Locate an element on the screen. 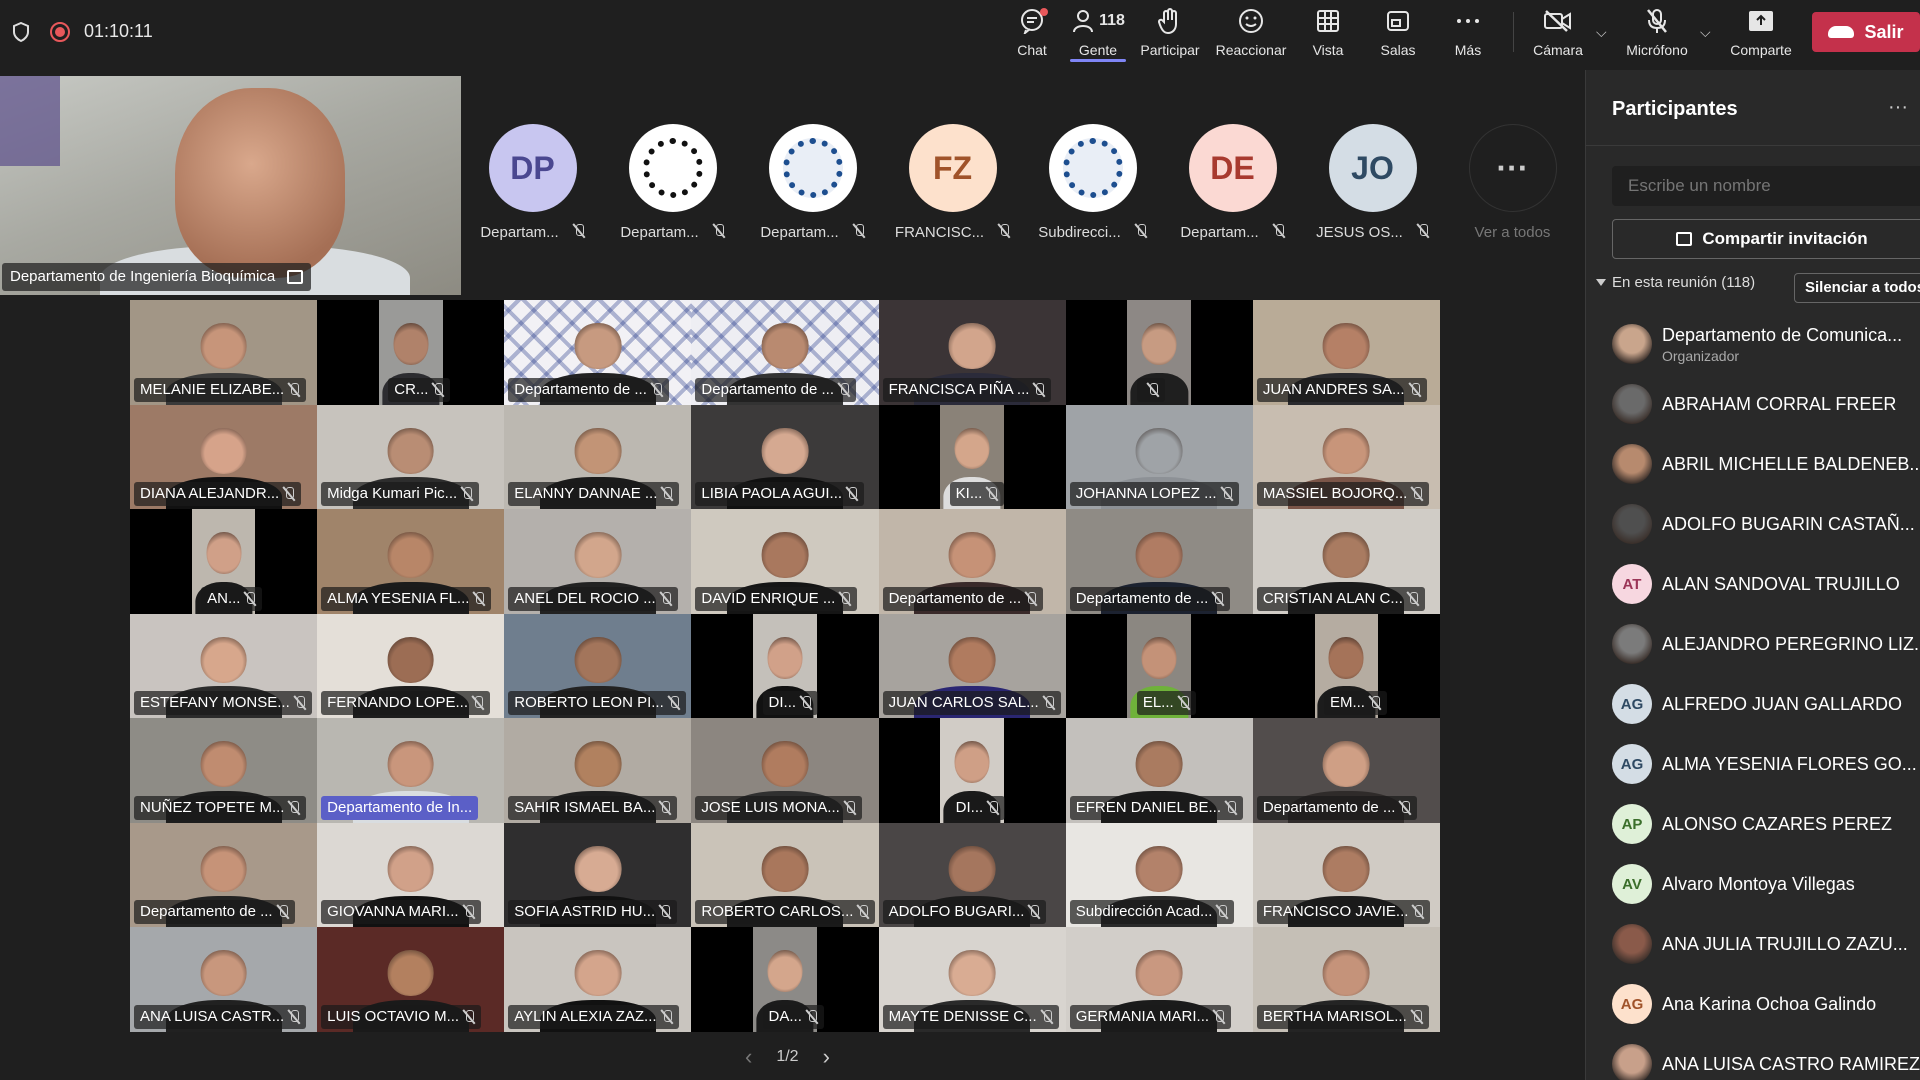  participant-item: AP ALONSO CAZARES PEREZ is located at coordinates (1766, 824).